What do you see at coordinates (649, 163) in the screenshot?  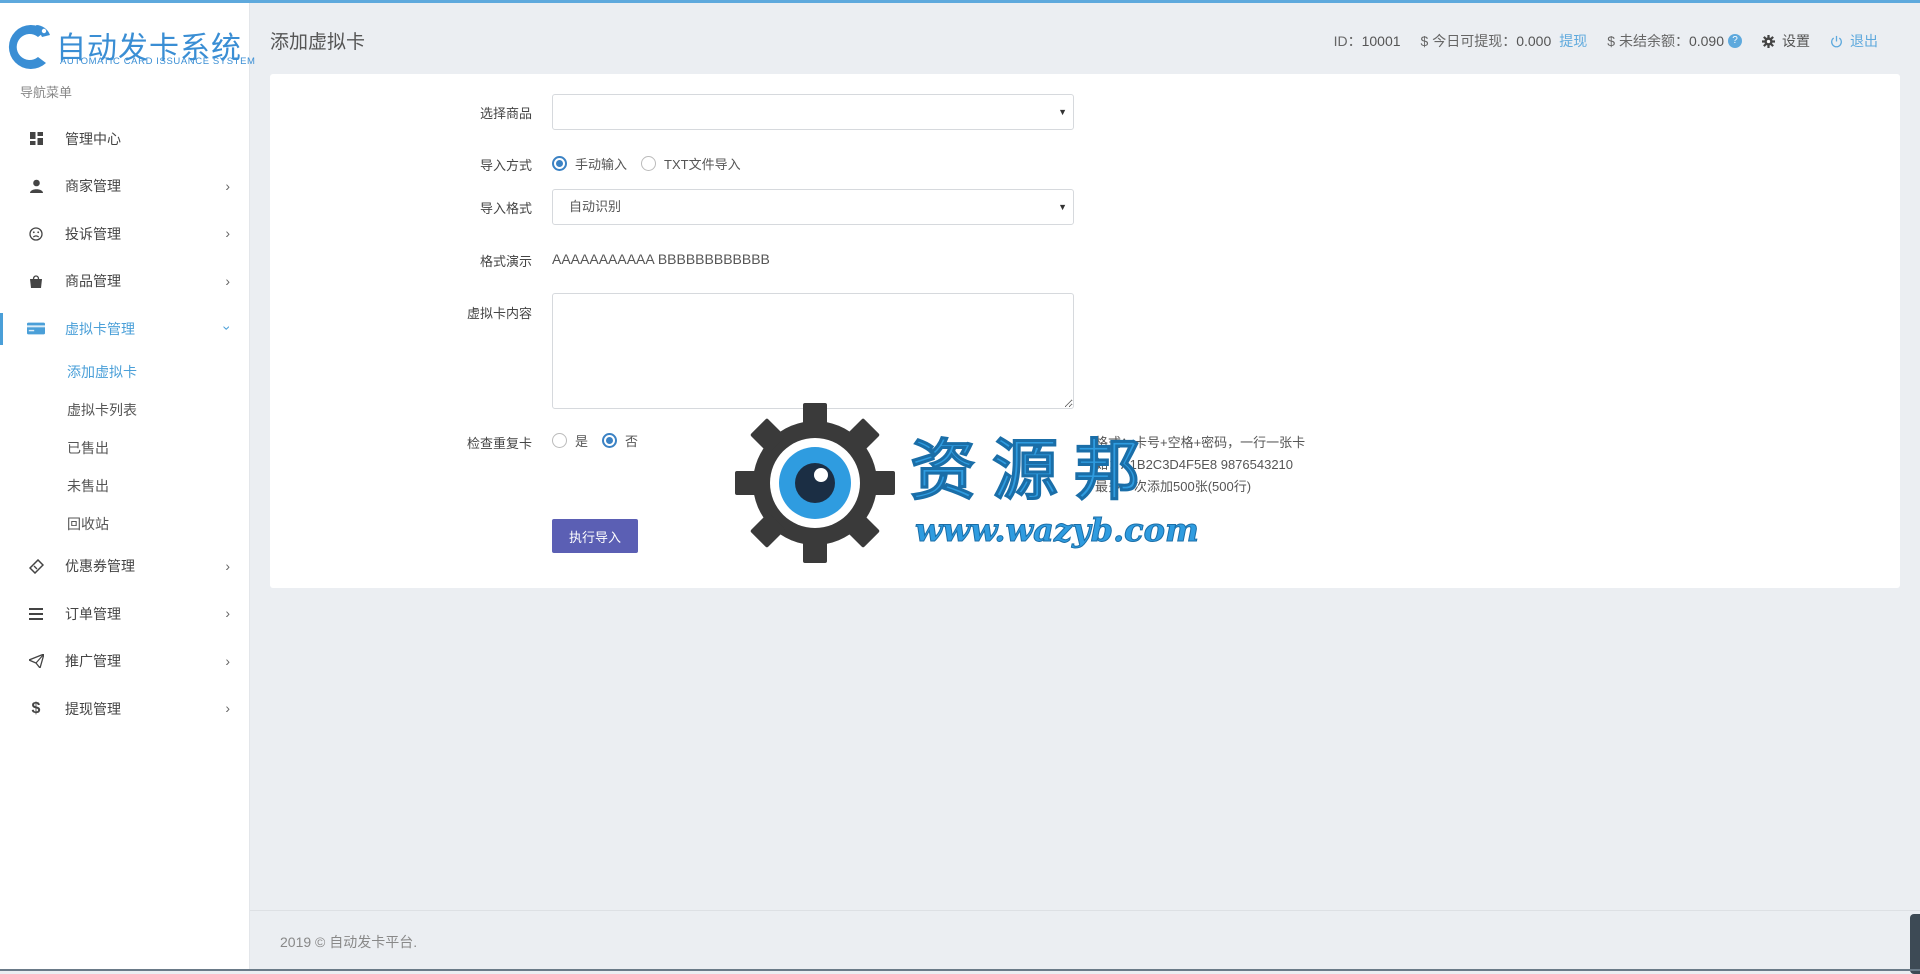 I see `method-txt-radio` at bounding box center [649, 163].